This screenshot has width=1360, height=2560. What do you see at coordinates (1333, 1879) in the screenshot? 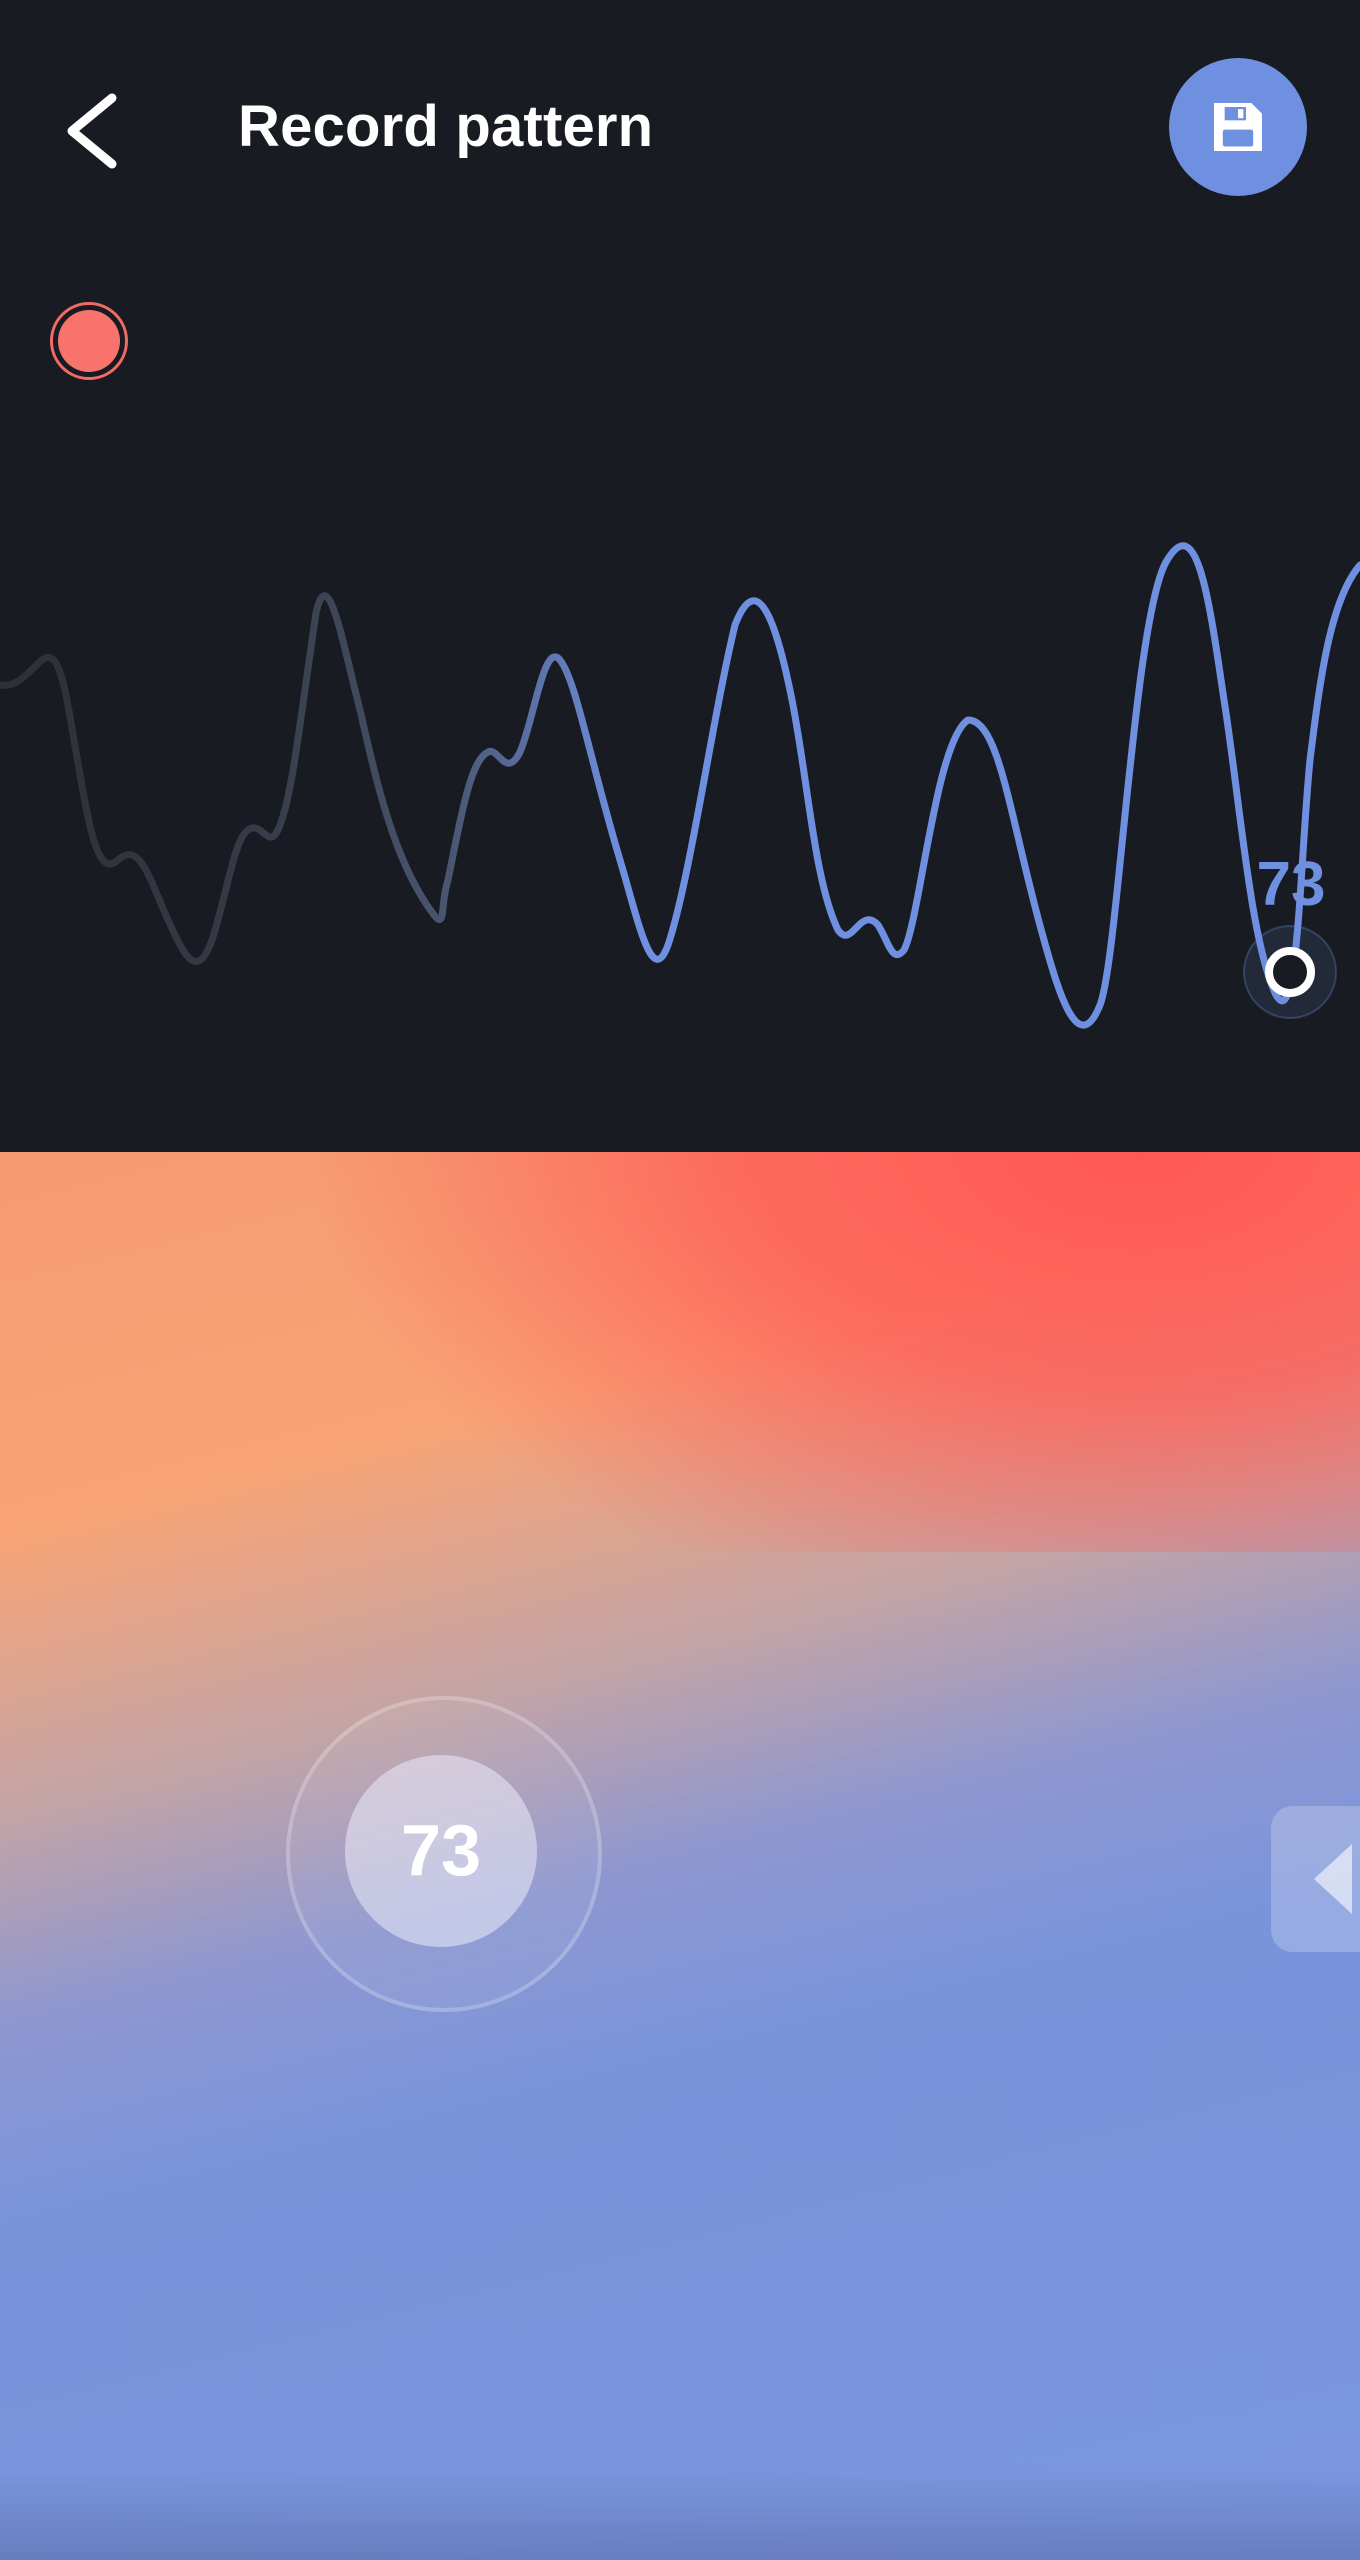
I see `triangle-left-icon` at bounding box center [1333, 1879].